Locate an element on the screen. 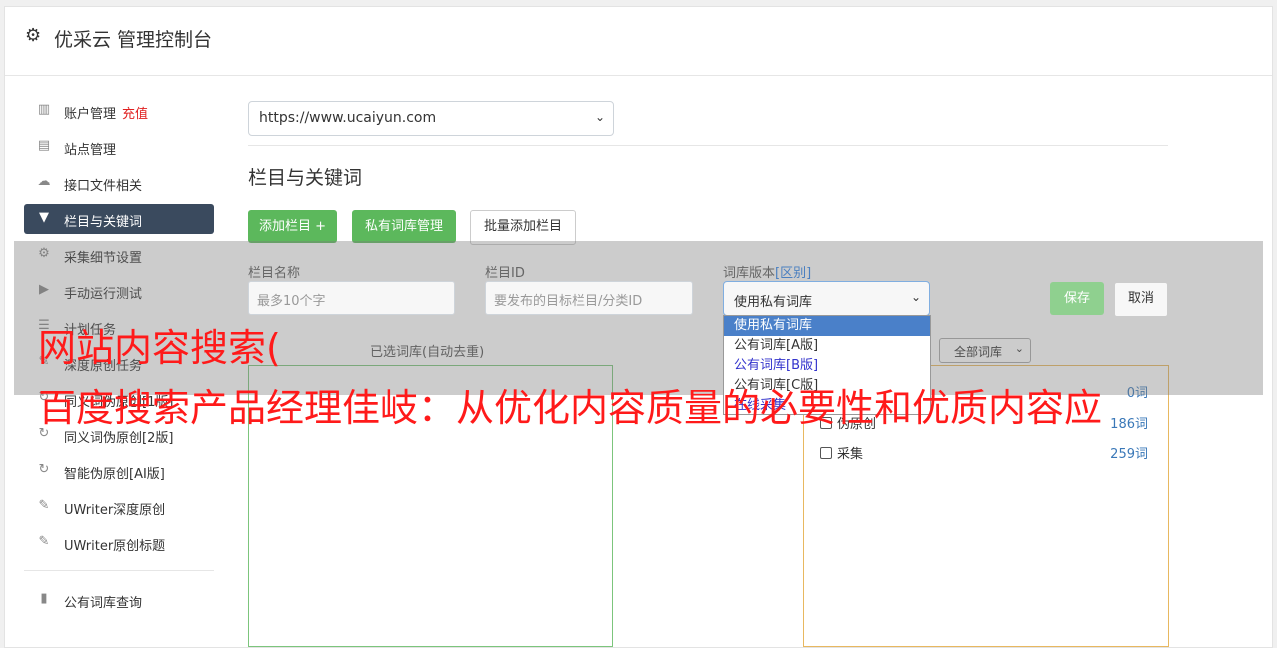  watermark-line-1: 网站内容搜索( is located at coordinates (159, 348).